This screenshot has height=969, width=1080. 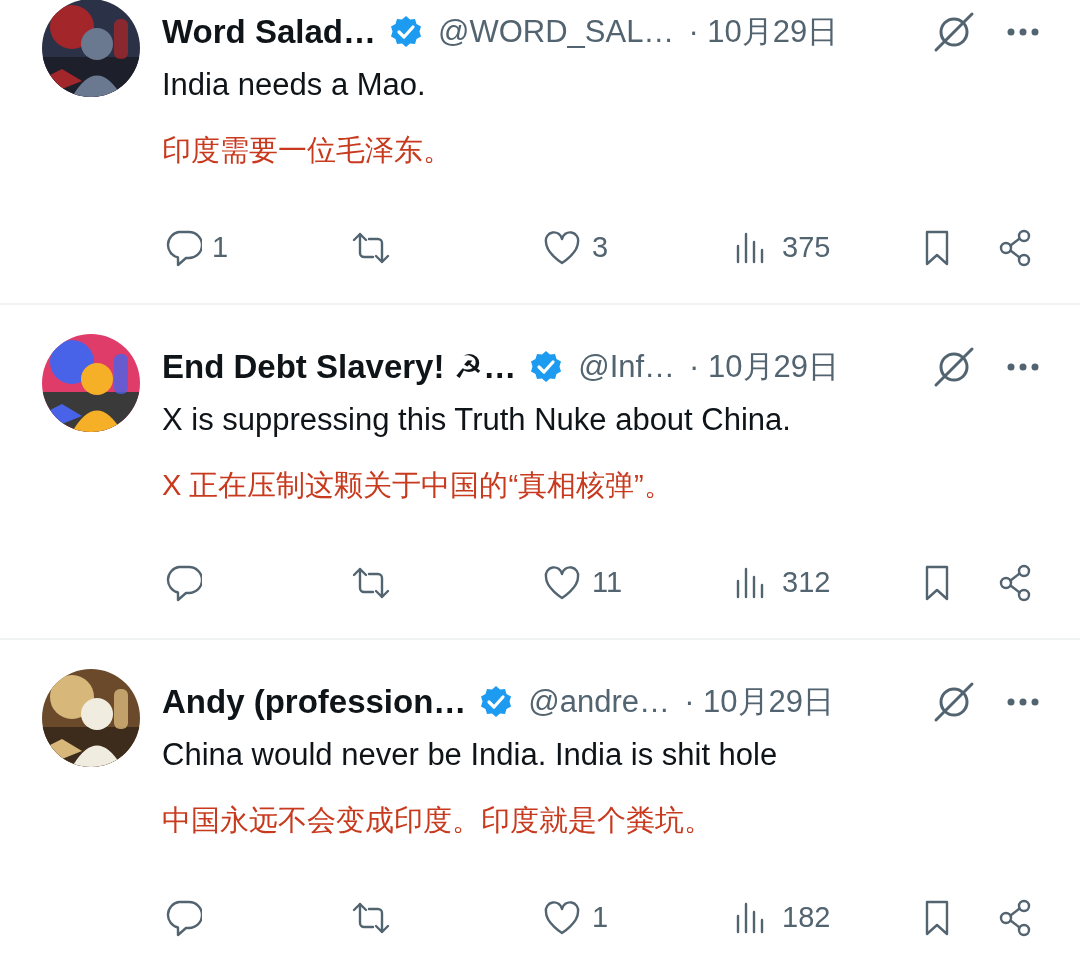 I want to click on views-count: 182, so click(x=806, y=917).